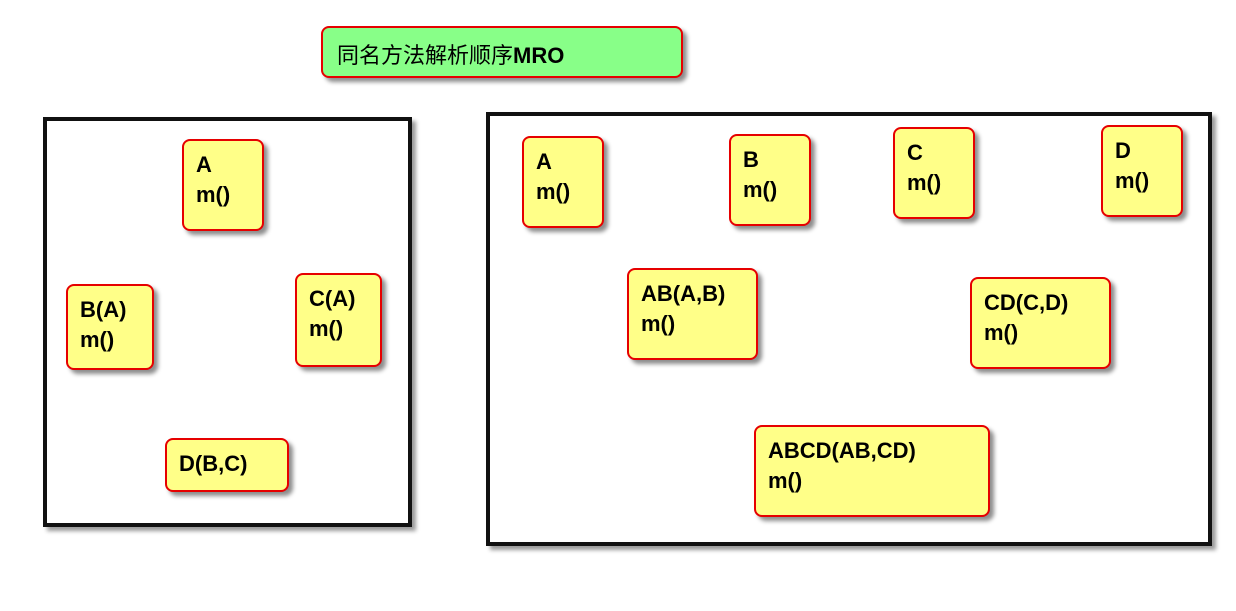 This screenshot has height=611, width=1236. I want to click on left-node-b: B(A) m(), so click(110, 327).